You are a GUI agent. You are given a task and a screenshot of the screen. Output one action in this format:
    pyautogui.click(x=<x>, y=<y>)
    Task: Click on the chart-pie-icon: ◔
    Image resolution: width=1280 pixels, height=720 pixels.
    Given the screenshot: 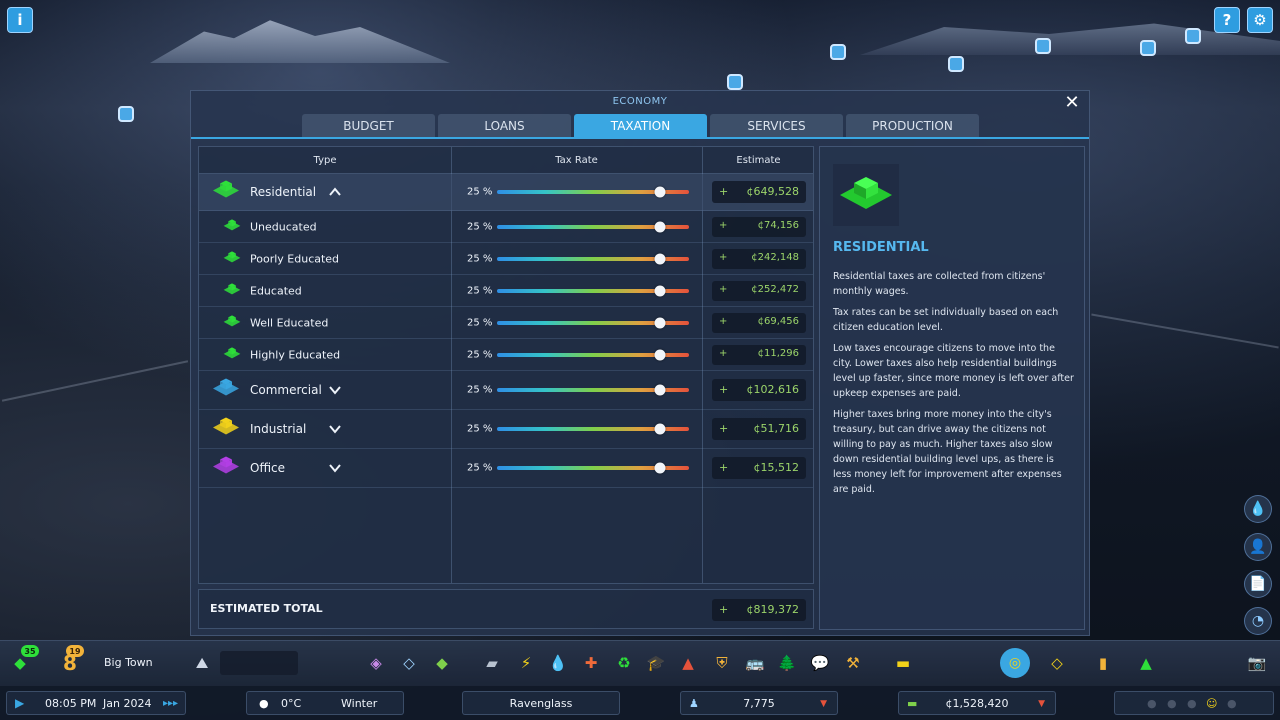 What is the action you would take?
    pyautogui.click(x=1258, y=621)
    